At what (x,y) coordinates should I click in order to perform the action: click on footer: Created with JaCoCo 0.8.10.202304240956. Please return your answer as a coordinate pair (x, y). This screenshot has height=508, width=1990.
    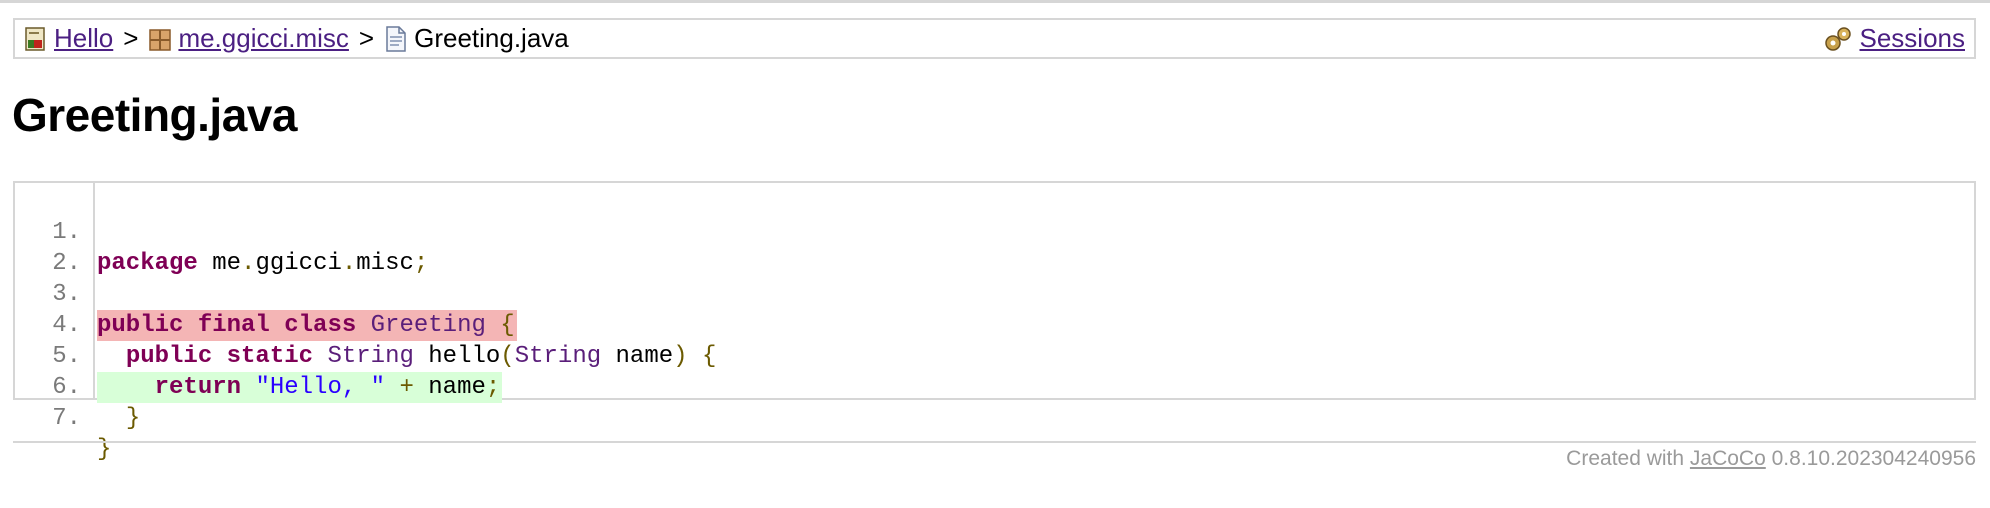
    Looking at the image, I should click on (1771, 459).